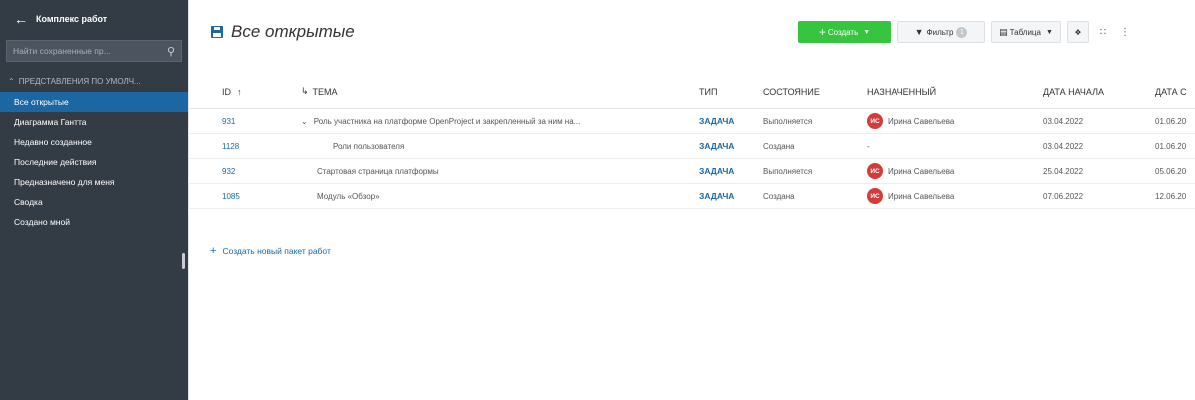 The image size is (1195, 400). I want to click on id-link: 932, so click(228, 171).